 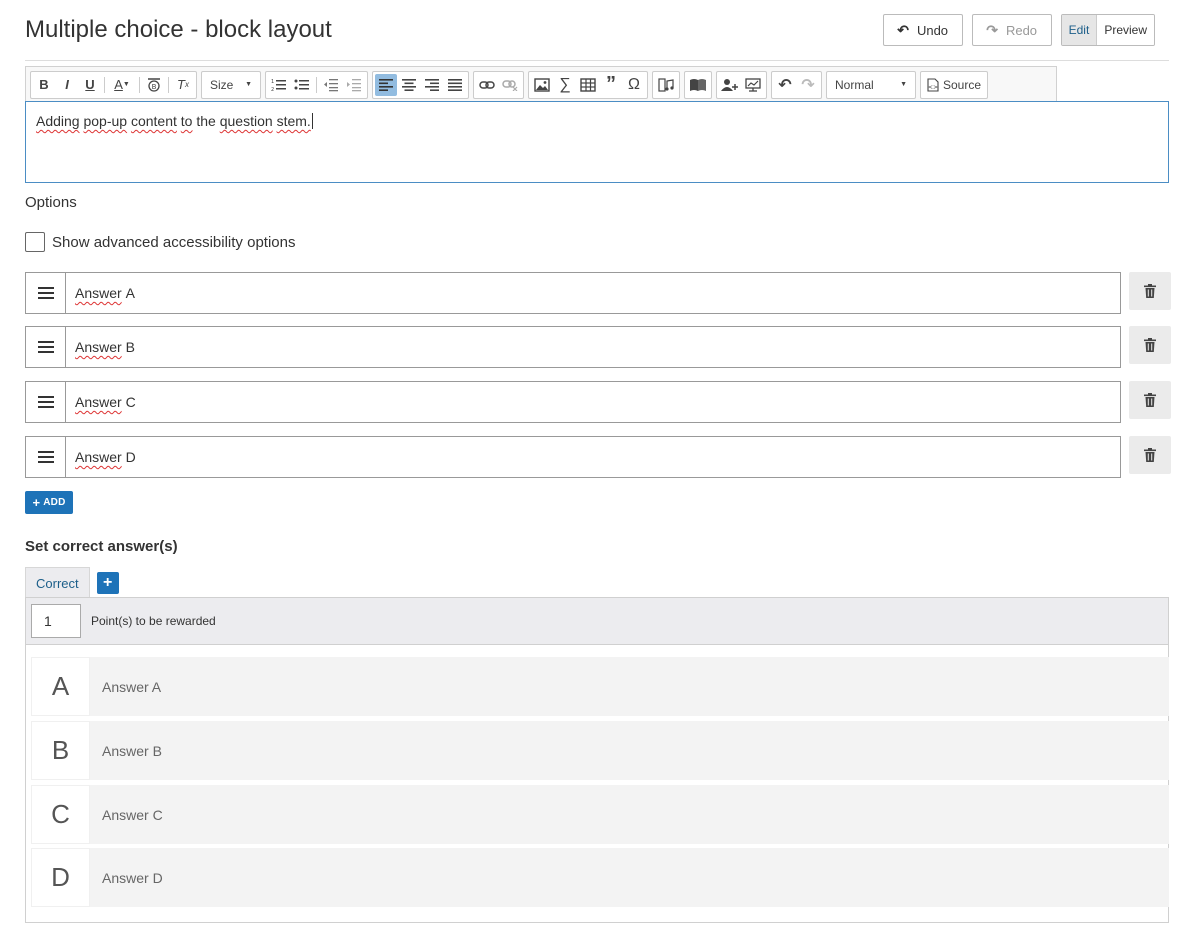 I want to click on stem-word: question, so click(x=246, y=121).